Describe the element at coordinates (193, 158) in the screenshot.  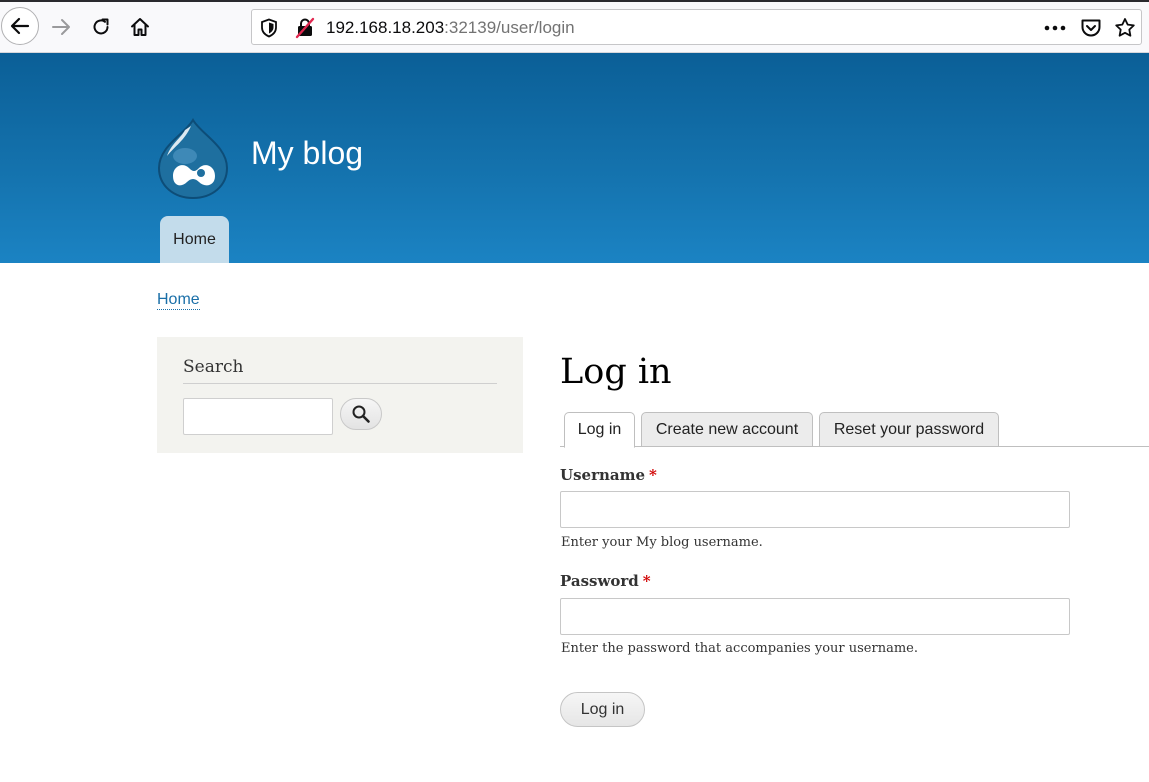
I see `drupal-logo-icon` at that location.